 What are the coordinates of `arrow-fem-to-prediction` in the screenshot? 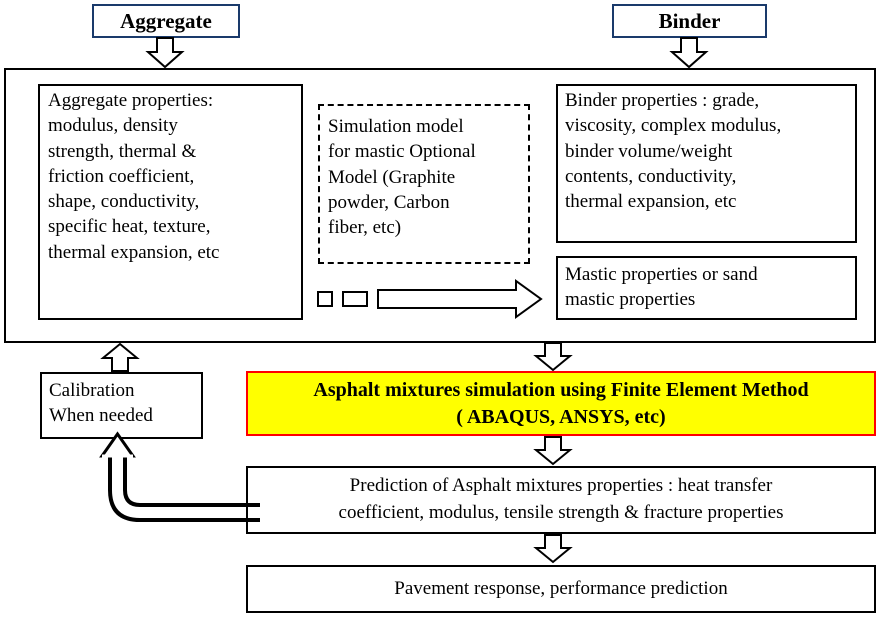 It's located at (553, 451).